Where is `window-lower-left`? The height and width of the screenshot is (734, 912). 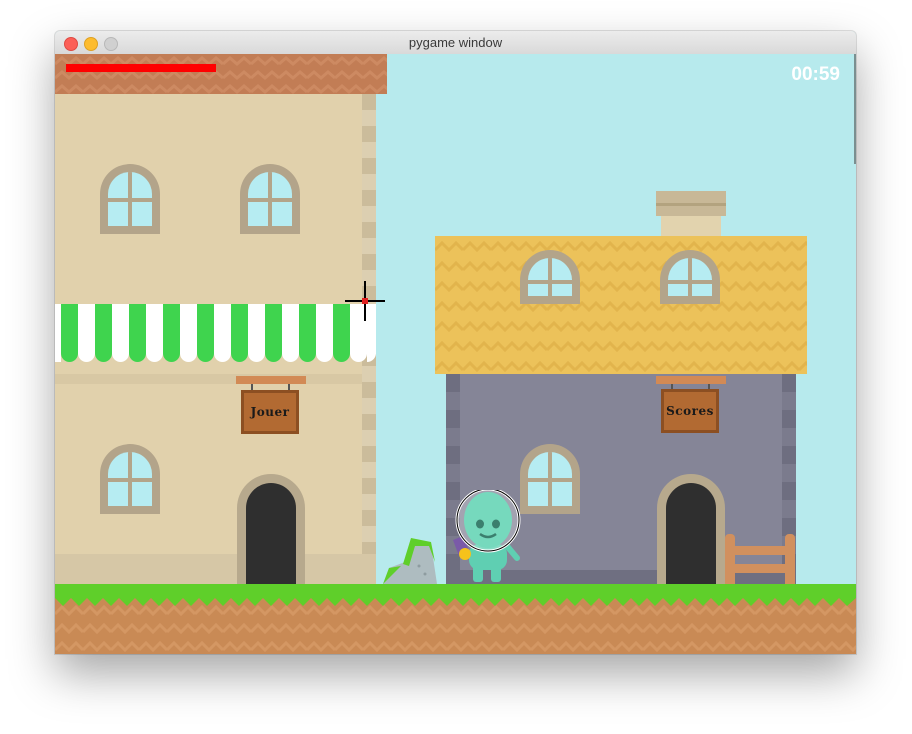
window-lower-left is located at coordinates (130, 479).